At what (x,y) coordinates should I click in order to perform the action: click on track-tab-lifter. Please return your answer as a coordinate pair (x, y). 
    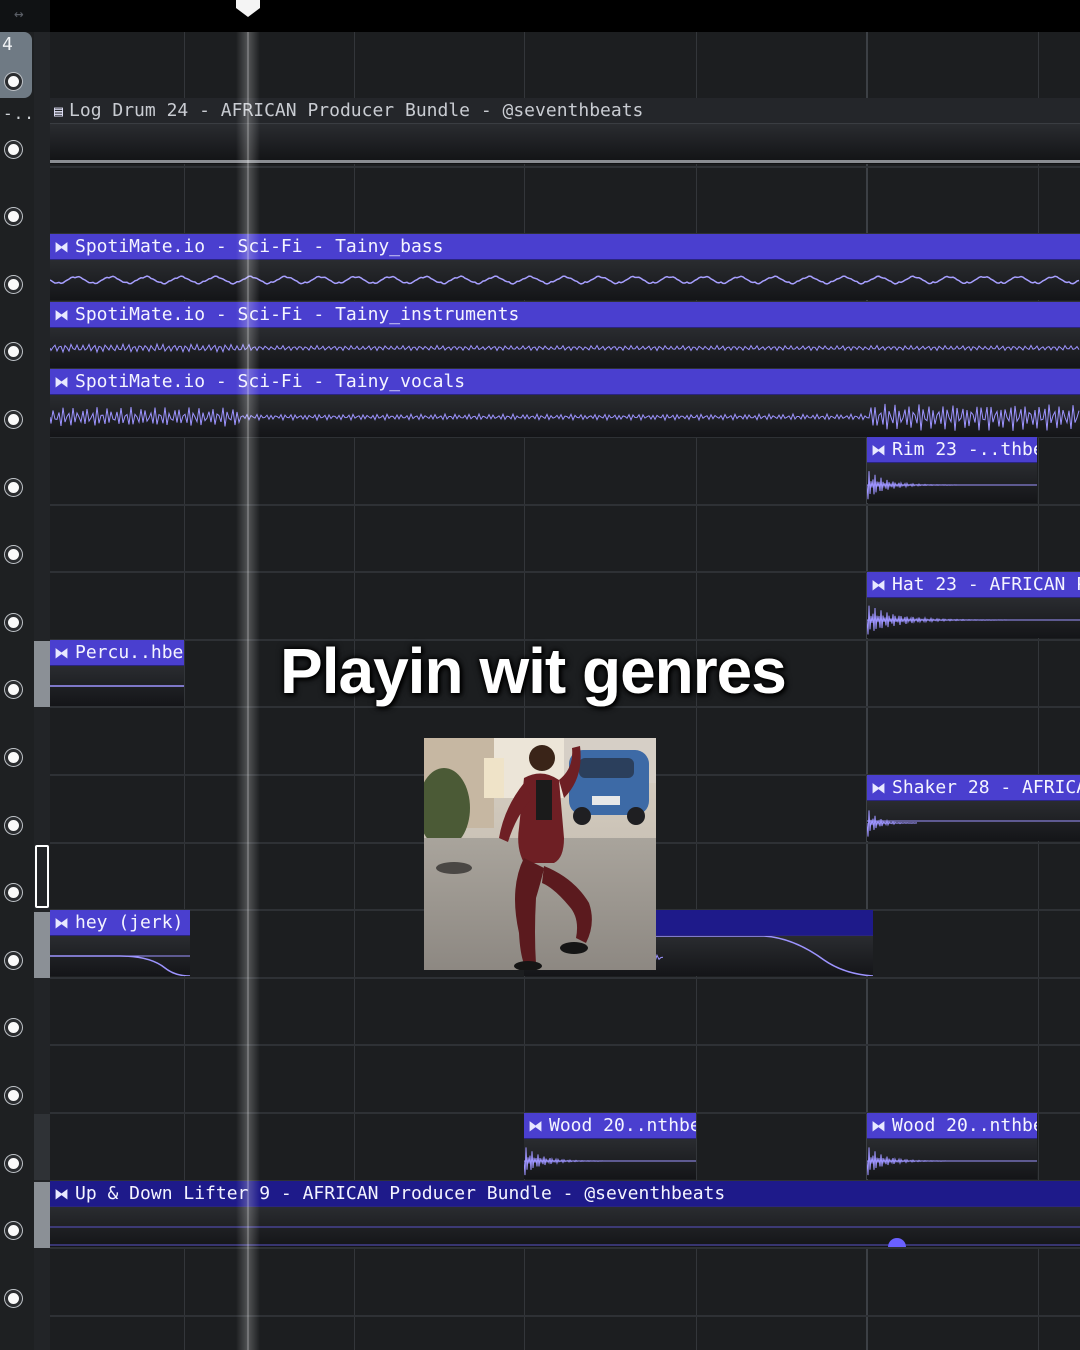
    Looking at the image, I should click on (42, 1215).